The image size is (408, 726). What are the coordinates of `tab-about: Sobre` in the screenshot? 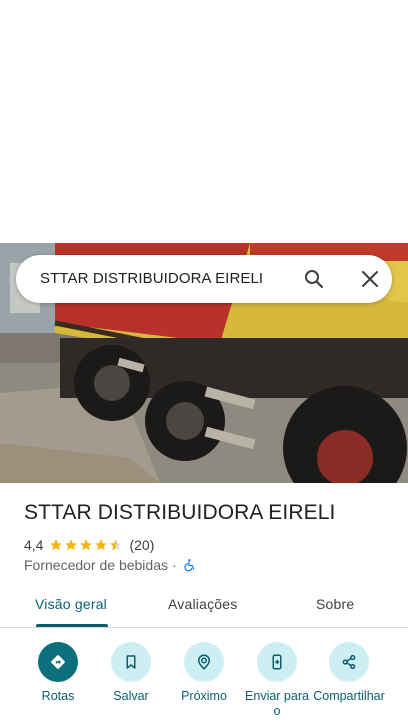 It's located at (335, 604).